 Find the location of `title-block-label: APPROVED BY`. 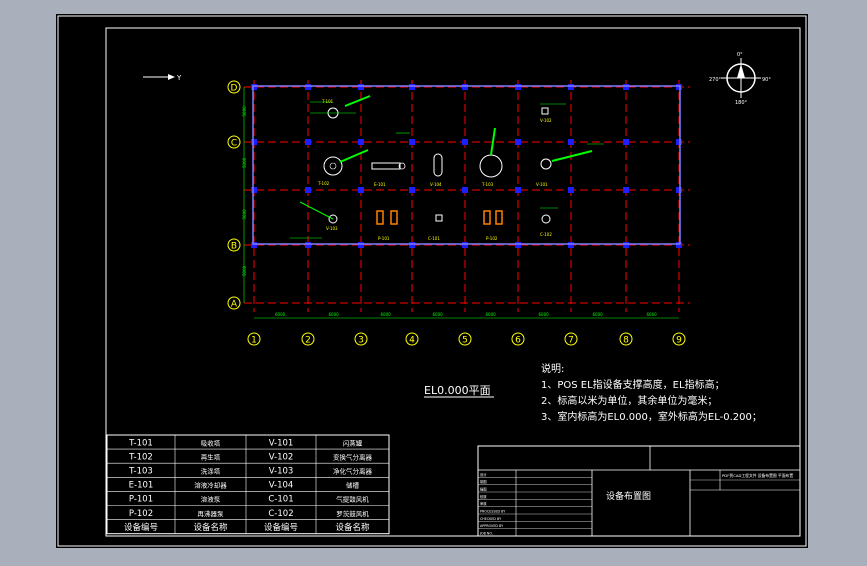

title-block-label: APPROVED BY is located at coordinates (492, 526).